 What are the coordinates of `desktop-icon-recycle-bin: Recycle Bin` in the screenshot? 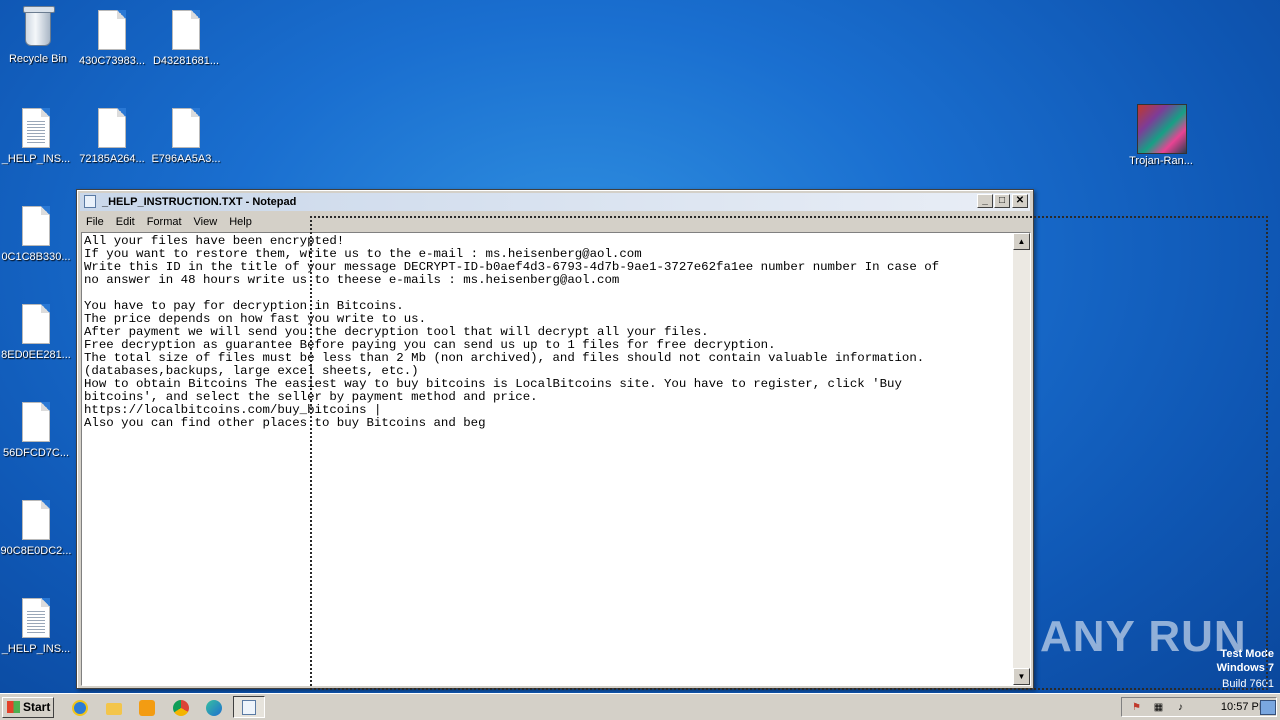 It's located at (38, 35).